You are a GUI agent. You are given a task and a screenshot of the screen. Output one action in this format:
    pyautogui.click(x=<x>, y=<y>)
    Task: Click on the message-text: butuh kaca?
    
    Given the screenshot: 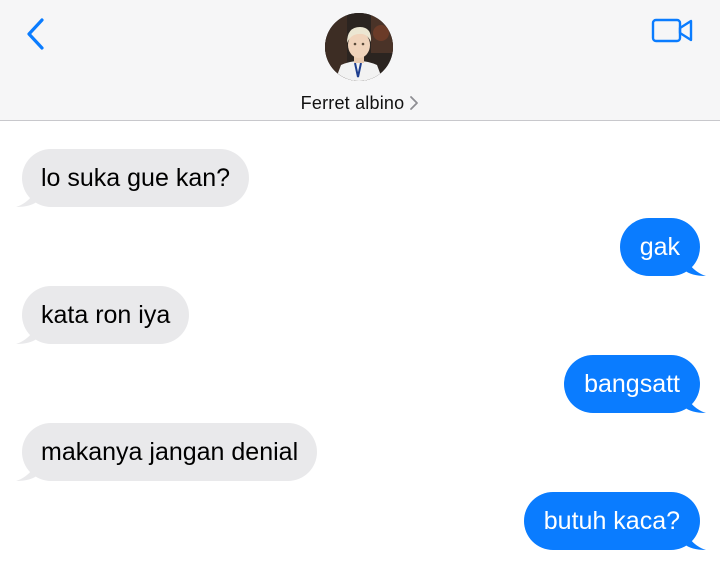 What is the action you would take?
    pyautogui.click(x=611, y=521)
    